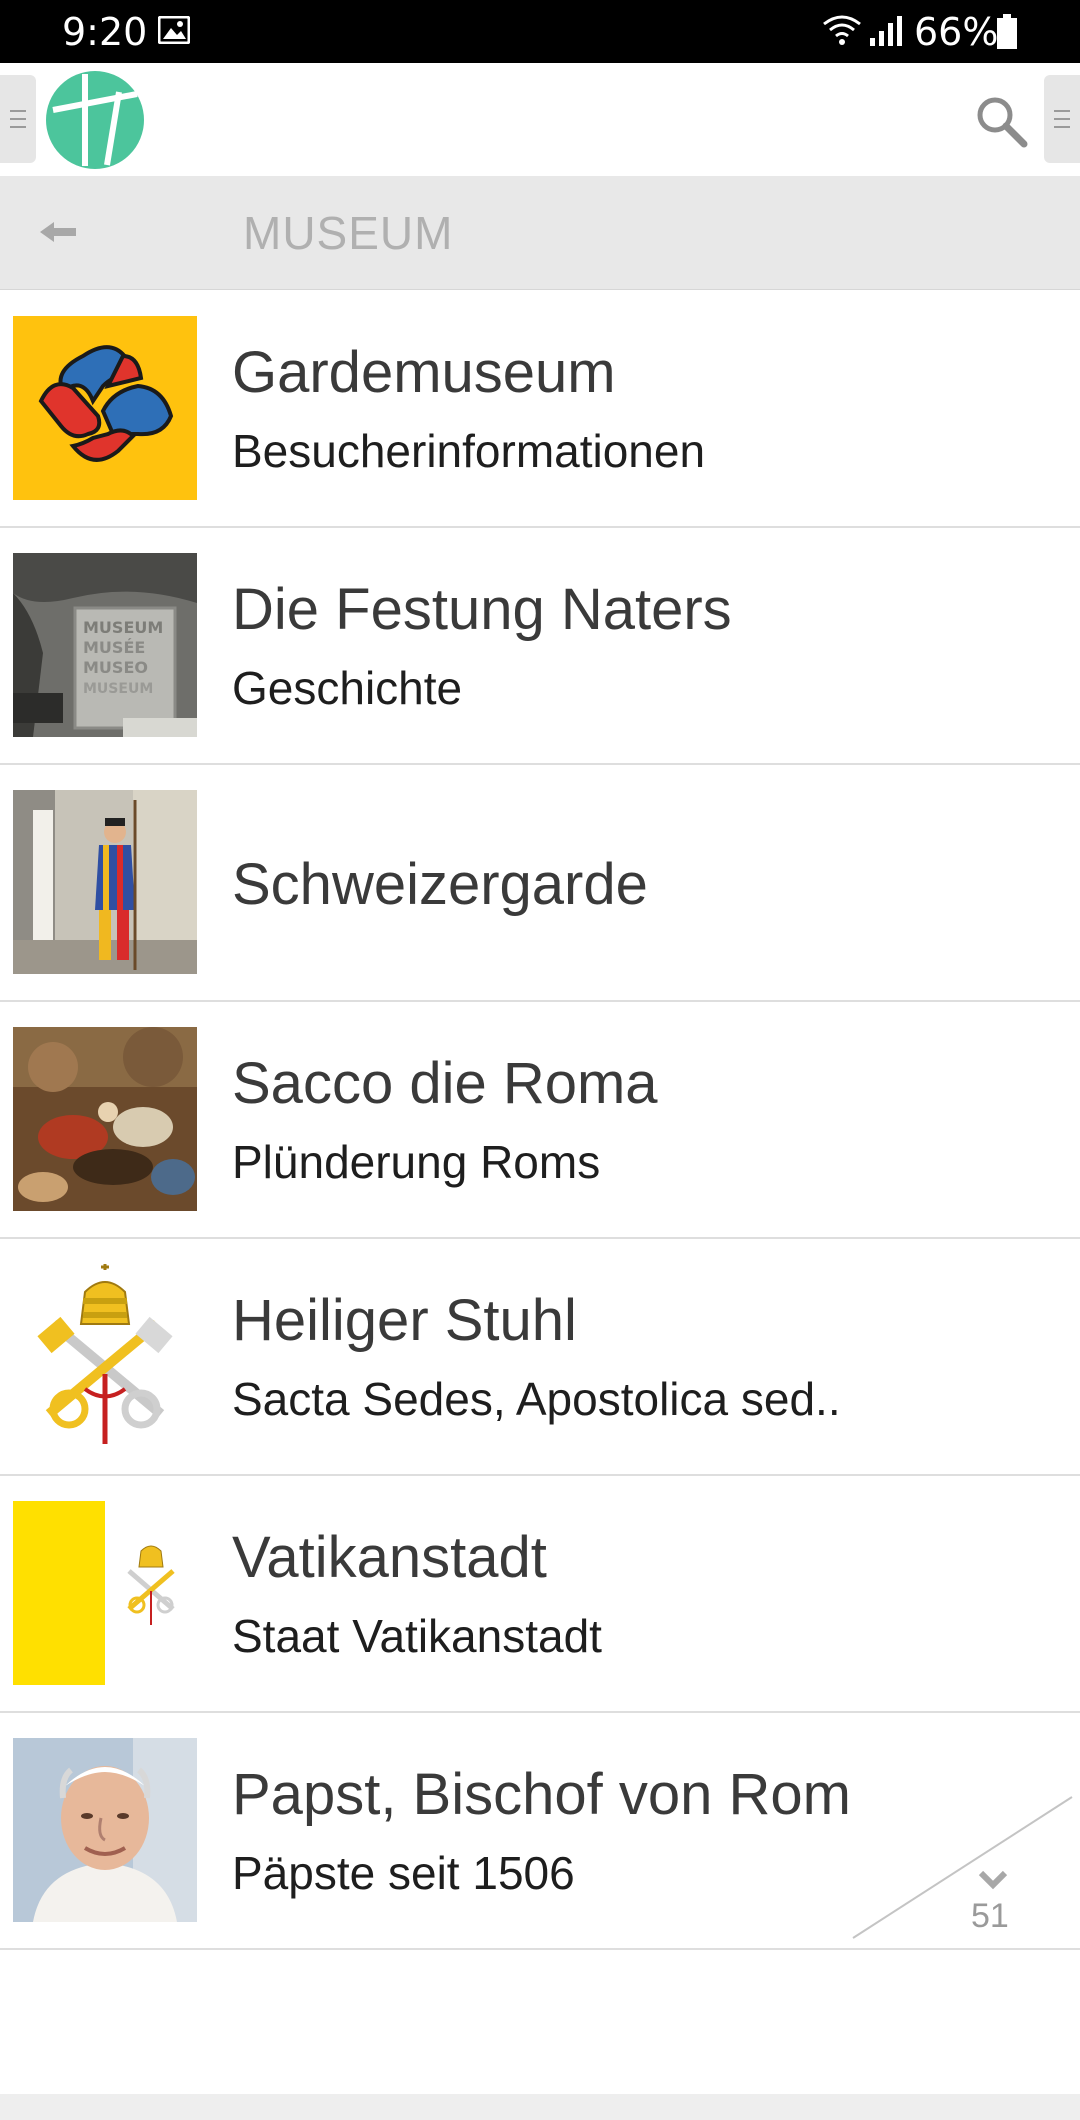  I want to click on page-turn-corner, so click(962, 1867).